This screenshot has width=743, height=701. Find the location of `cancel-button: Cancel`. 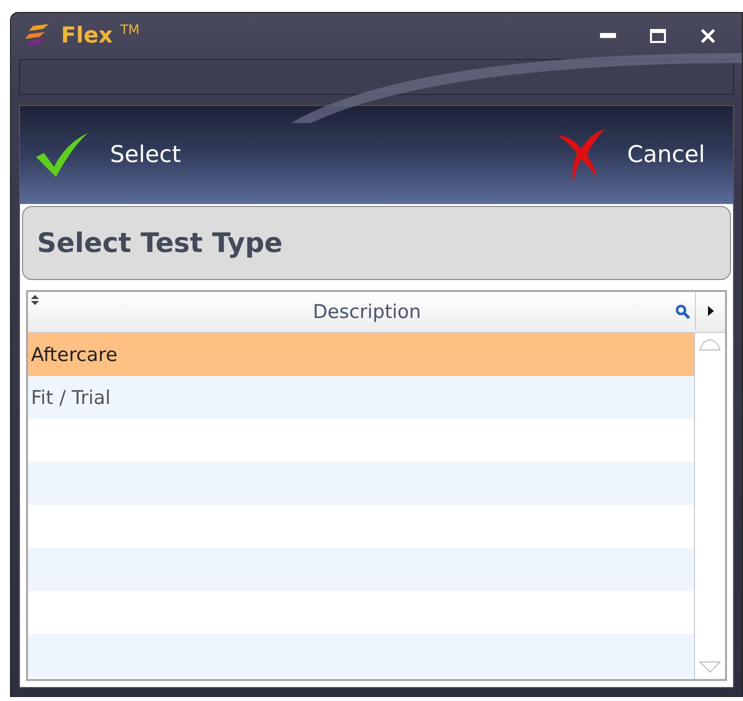

cancel-button: Cancel is located at coordinates (630, 155).